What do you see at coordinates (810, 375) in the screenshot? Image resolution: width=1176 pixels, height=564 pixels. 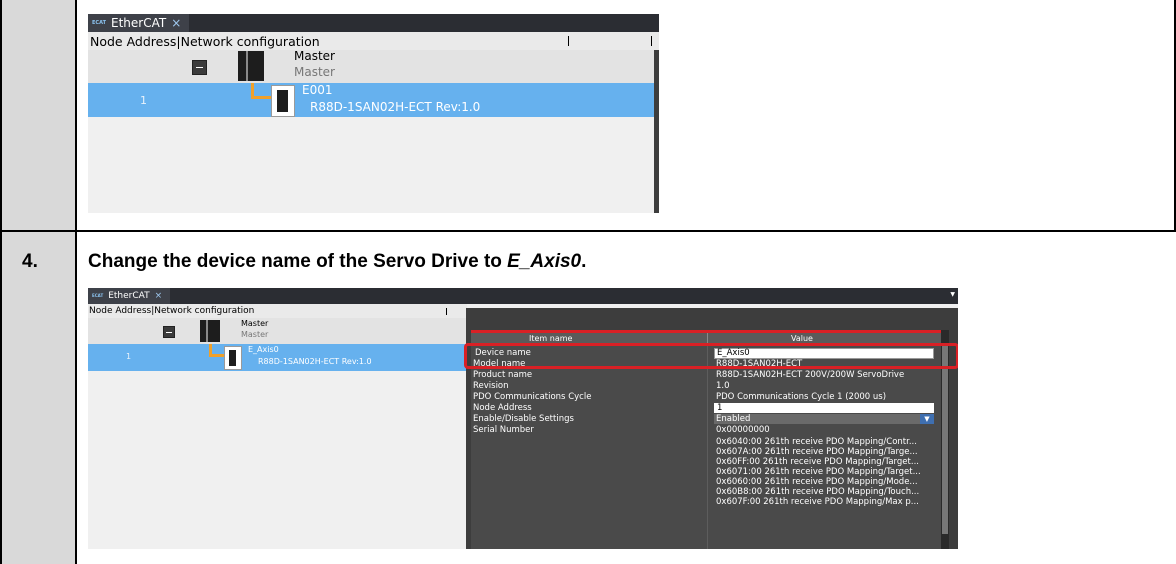 I see `prop-value: R88D-1SAN02H-ECT 200V/200W ServoDrive` at bounding box center [810, 375].